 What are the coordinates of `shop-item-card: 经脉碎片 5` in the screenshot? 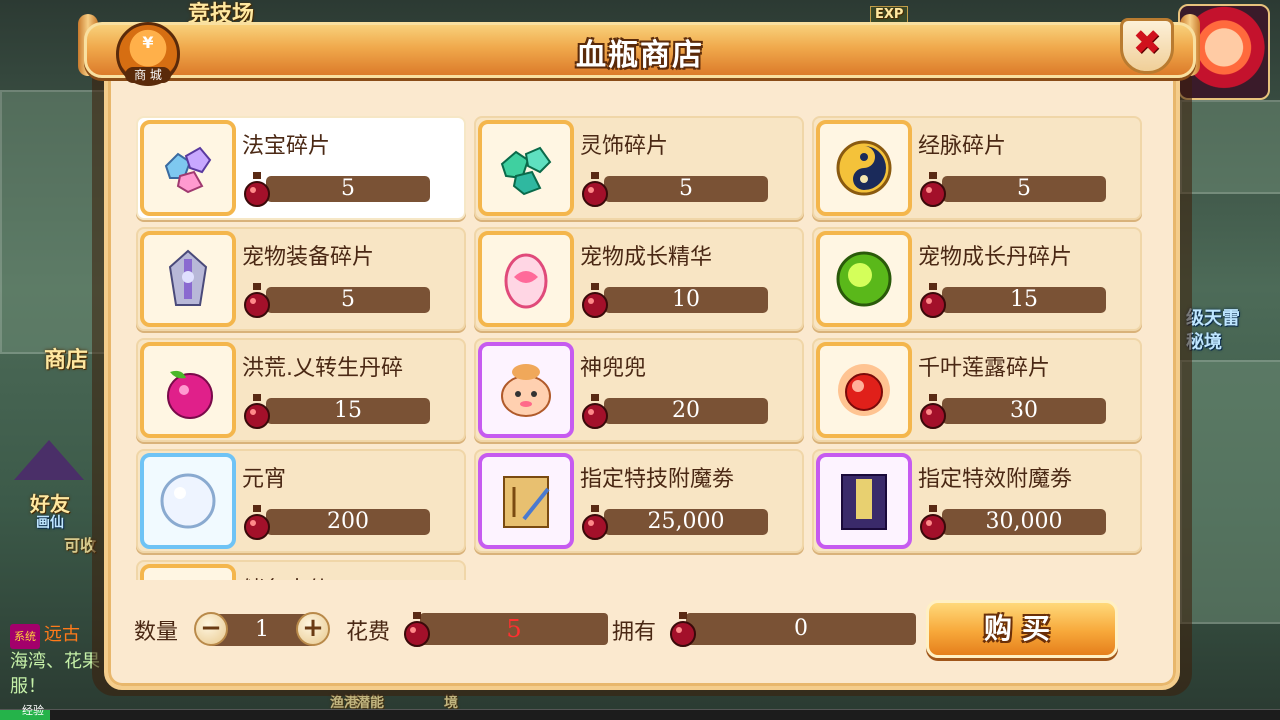 It's located at (977, 168).